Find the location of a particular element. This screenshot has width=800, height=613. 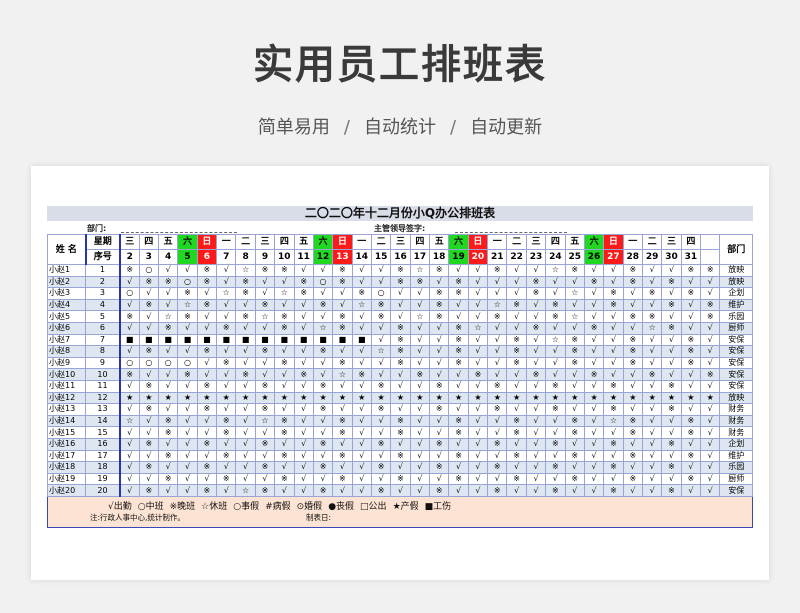

shift-cell: ■ is located at coordinates (284, 340).